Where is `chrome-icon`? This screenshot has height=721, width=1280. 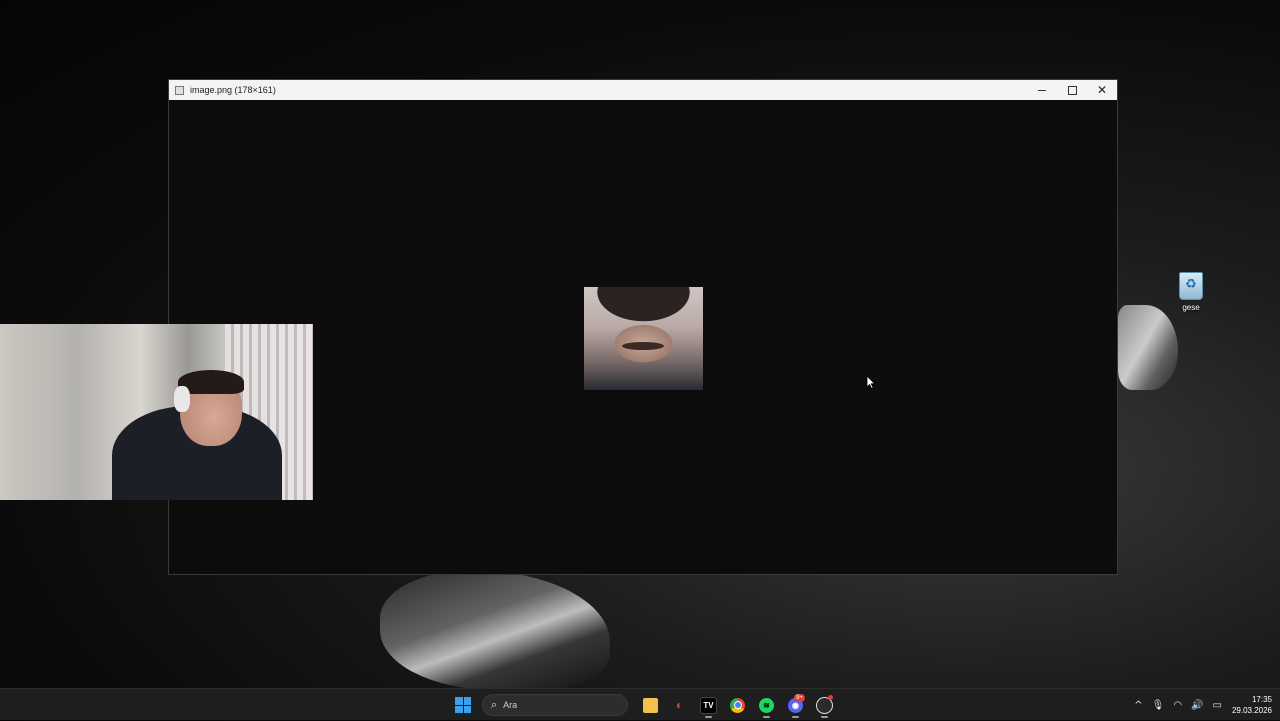 chrome-icon is located at coordinates (737, 705).